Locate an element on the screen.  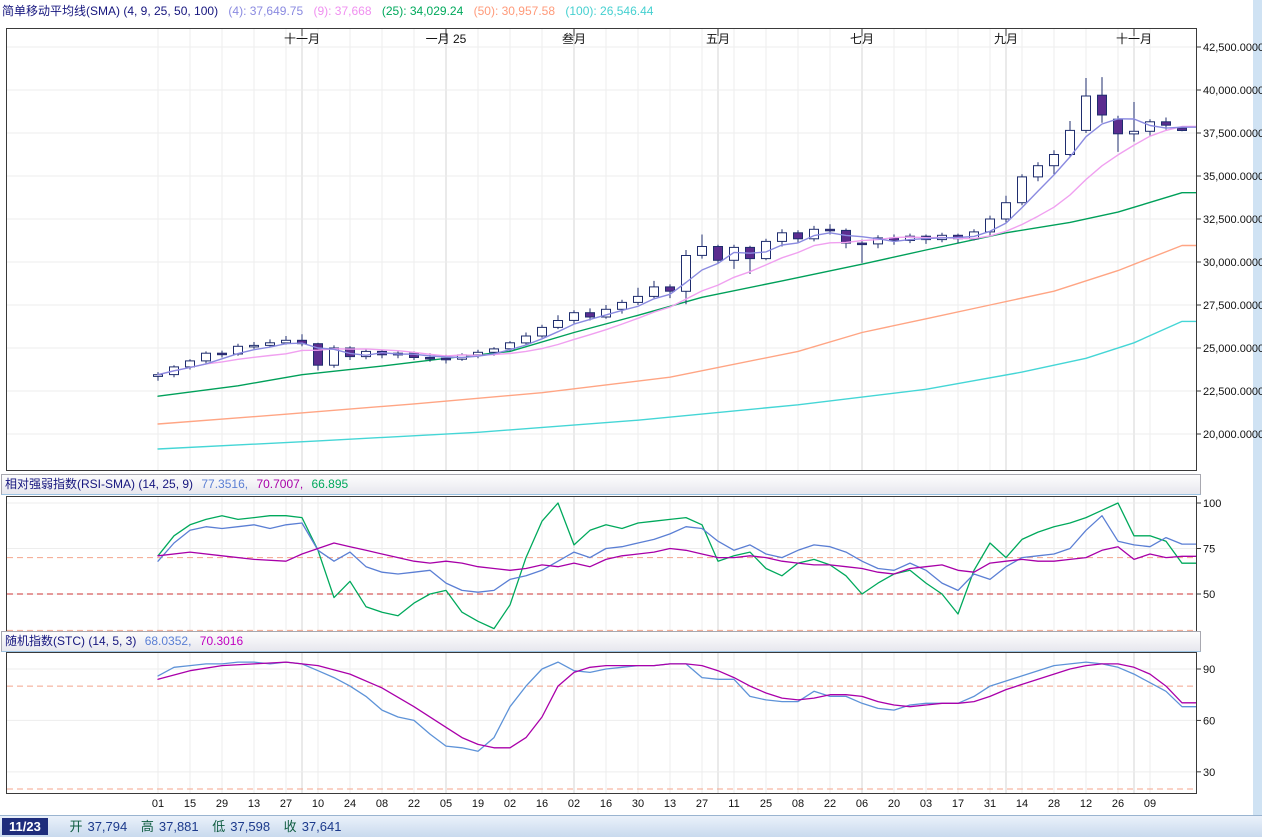
sma9-value: (9): 37,668 is located at coordinates (342, 11).